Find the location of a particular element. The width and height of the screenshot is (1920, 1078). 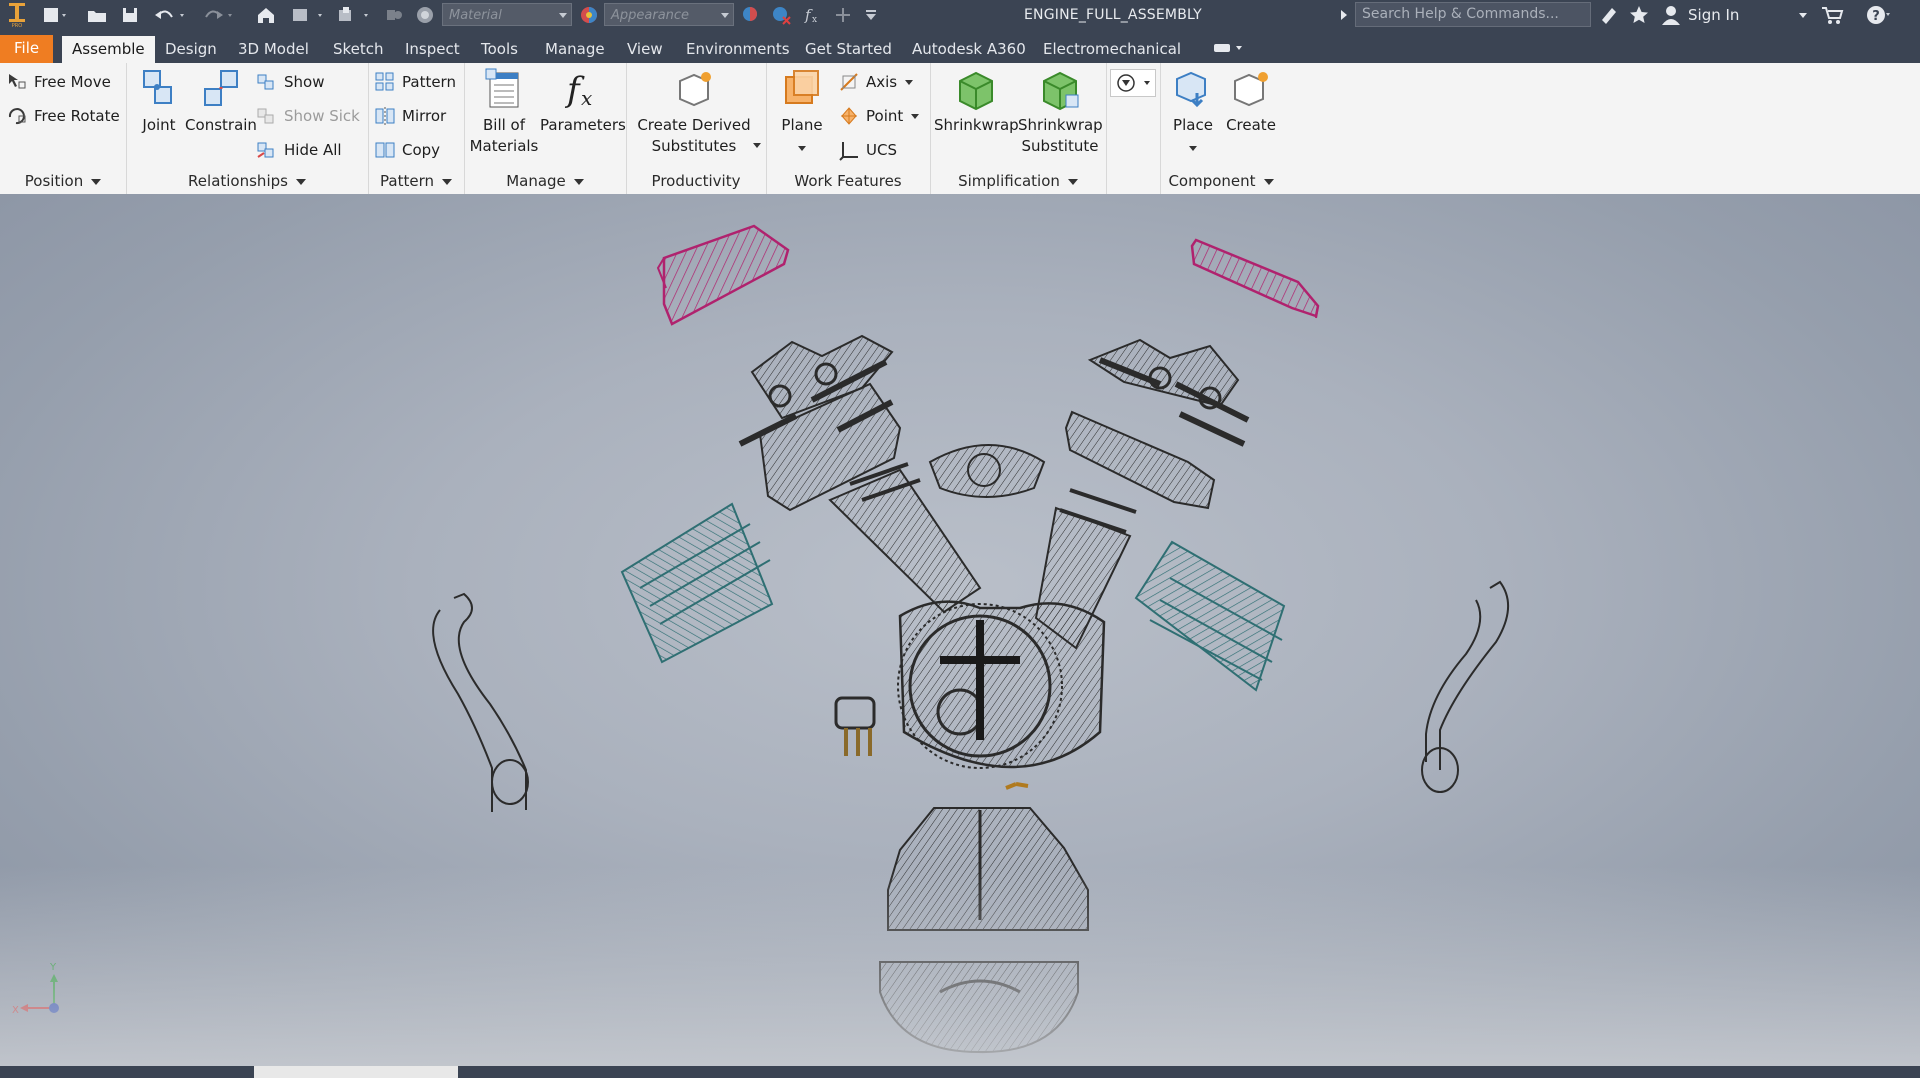

user-icon is located at coordinates (1671, 15).